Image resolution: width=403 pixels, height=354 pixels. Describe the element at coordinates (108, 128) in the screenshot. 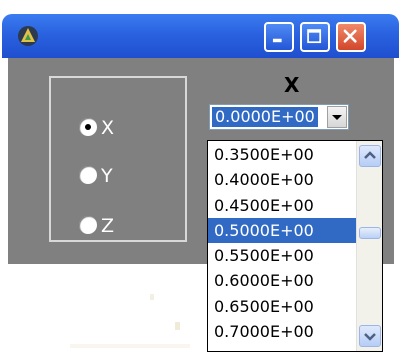

I see `radio-x-label: X` at that location.